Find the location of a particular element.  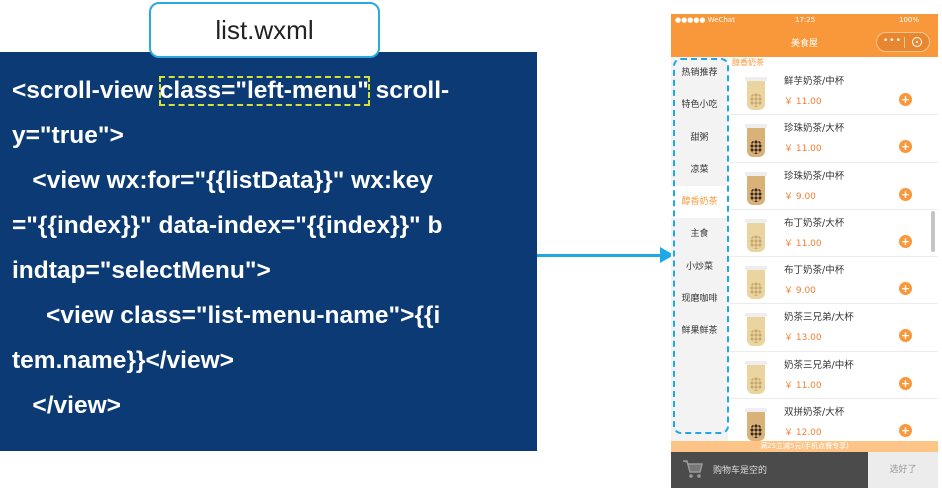

menu-item: 鲜果鲜茶 is located at coordinates (699, 331).